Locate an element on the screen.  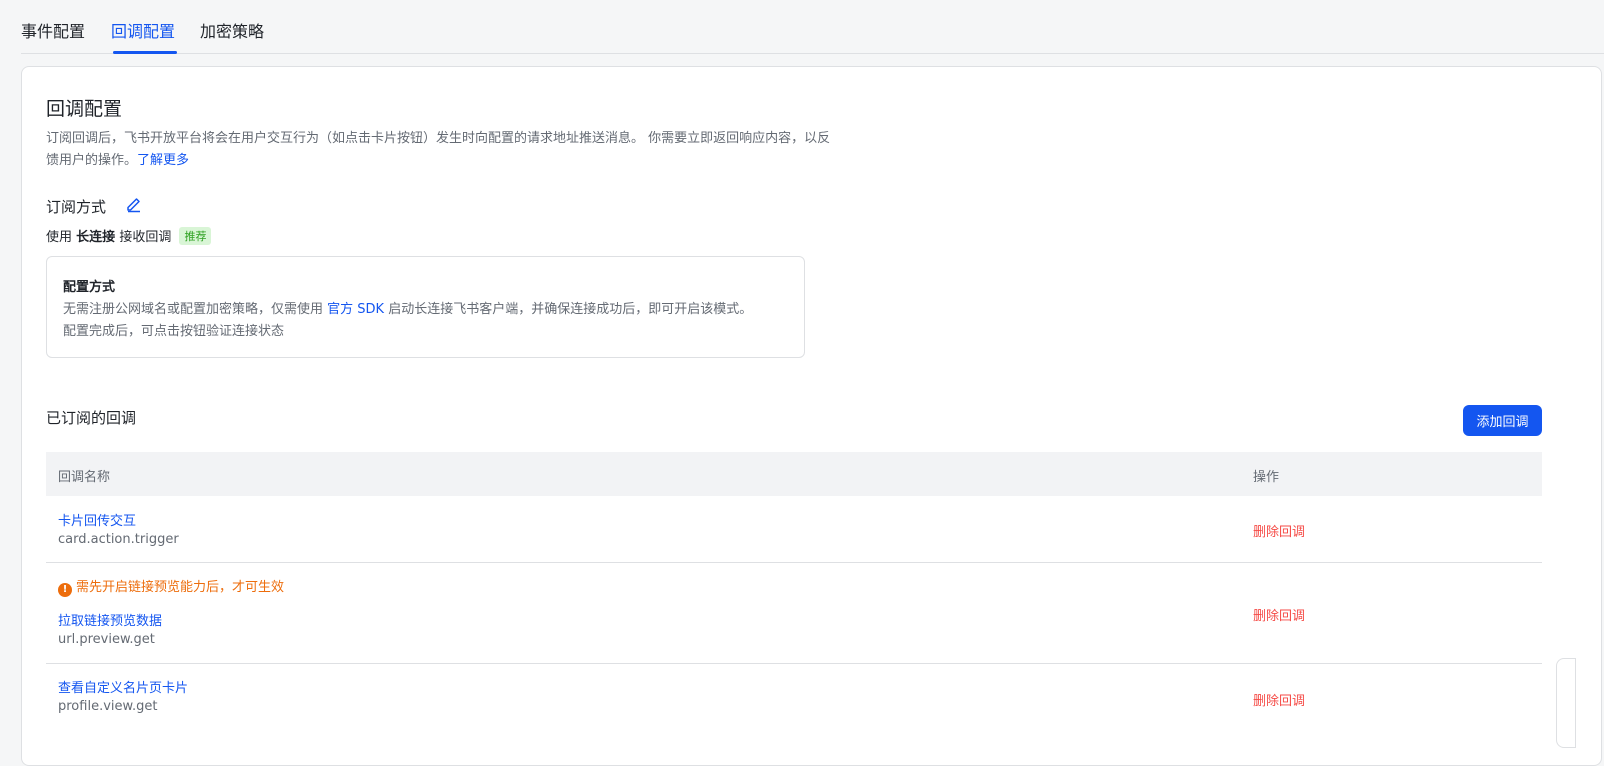
learn-more-link: 了解更多 is located at coordinates (163, 160).